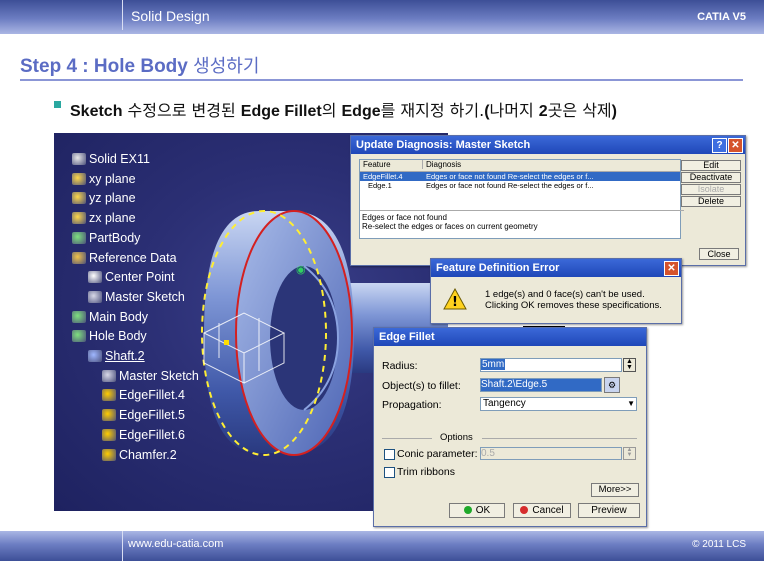 The width and height of the screenshot is (764, 561). Describe the element at coordinates (139, 455) in the screenshot. I see `tree-node: Chamfer.2` at that location.